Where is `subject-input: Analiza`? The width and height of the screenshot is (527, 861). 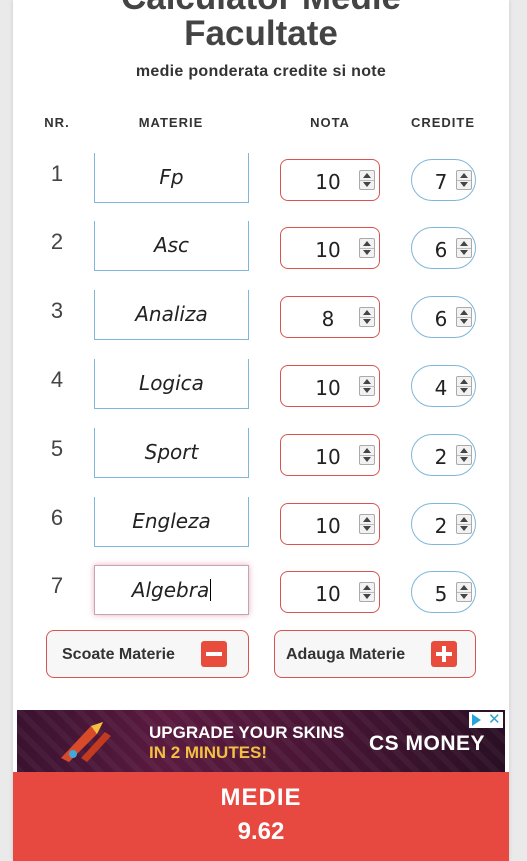 subject-input: Analiza is located at coordinates (171, 315).